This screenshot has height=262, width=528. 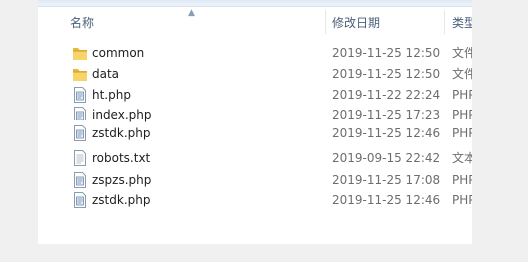 I want to click on file-row: data 2019-11-25 12:50 文件夹, so click(x=255, y=74).